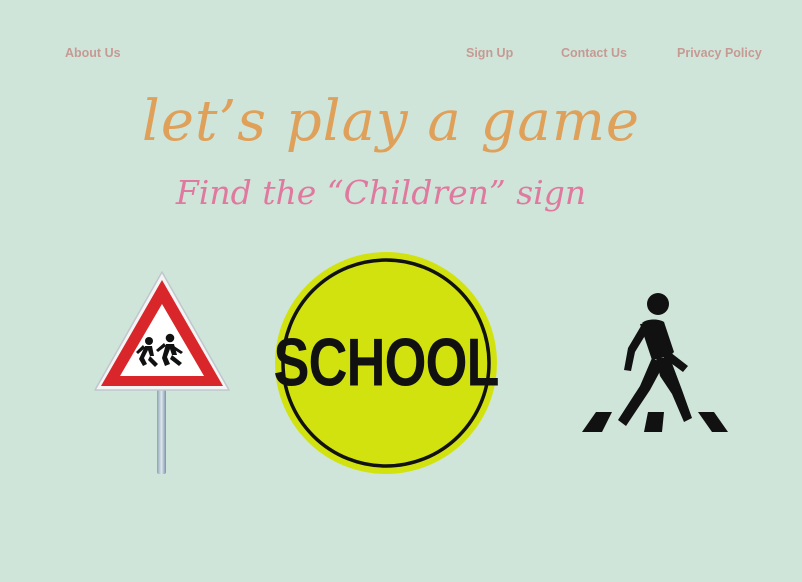 This screenshot has width=802, height=582. What do you see at coordinates (391, 121) in the screenshot?
I see `page-title: let’s play a game` at bounding box center [391, 121].